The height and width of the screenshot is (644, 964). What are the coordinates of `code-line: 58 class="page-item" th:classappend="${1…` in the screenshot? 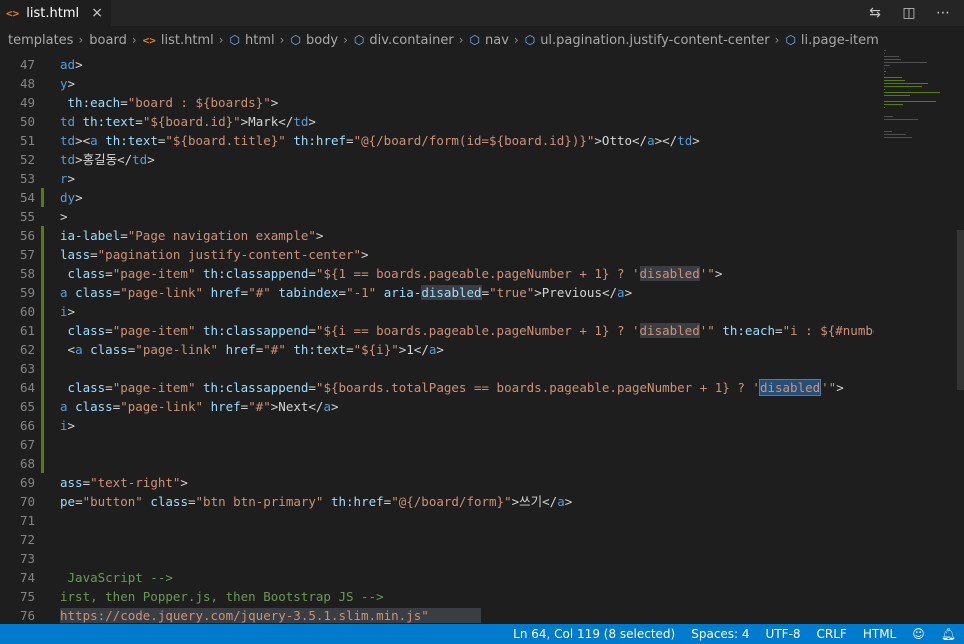 It's located at (437, 273).